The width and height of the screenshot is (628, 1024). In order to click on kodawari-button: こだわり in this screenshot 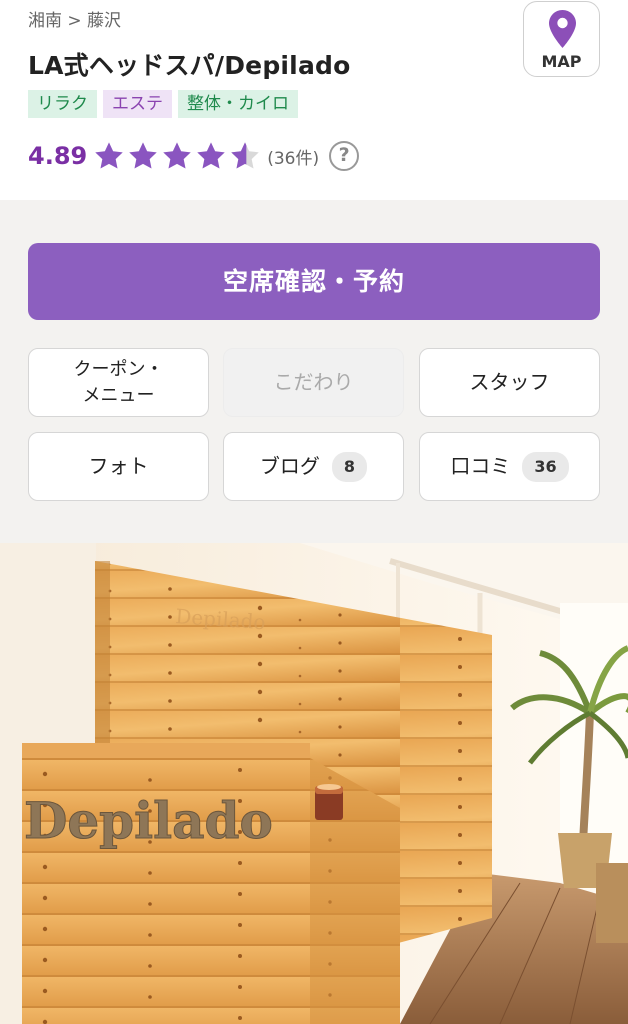, I will do `click(313, 382)`.